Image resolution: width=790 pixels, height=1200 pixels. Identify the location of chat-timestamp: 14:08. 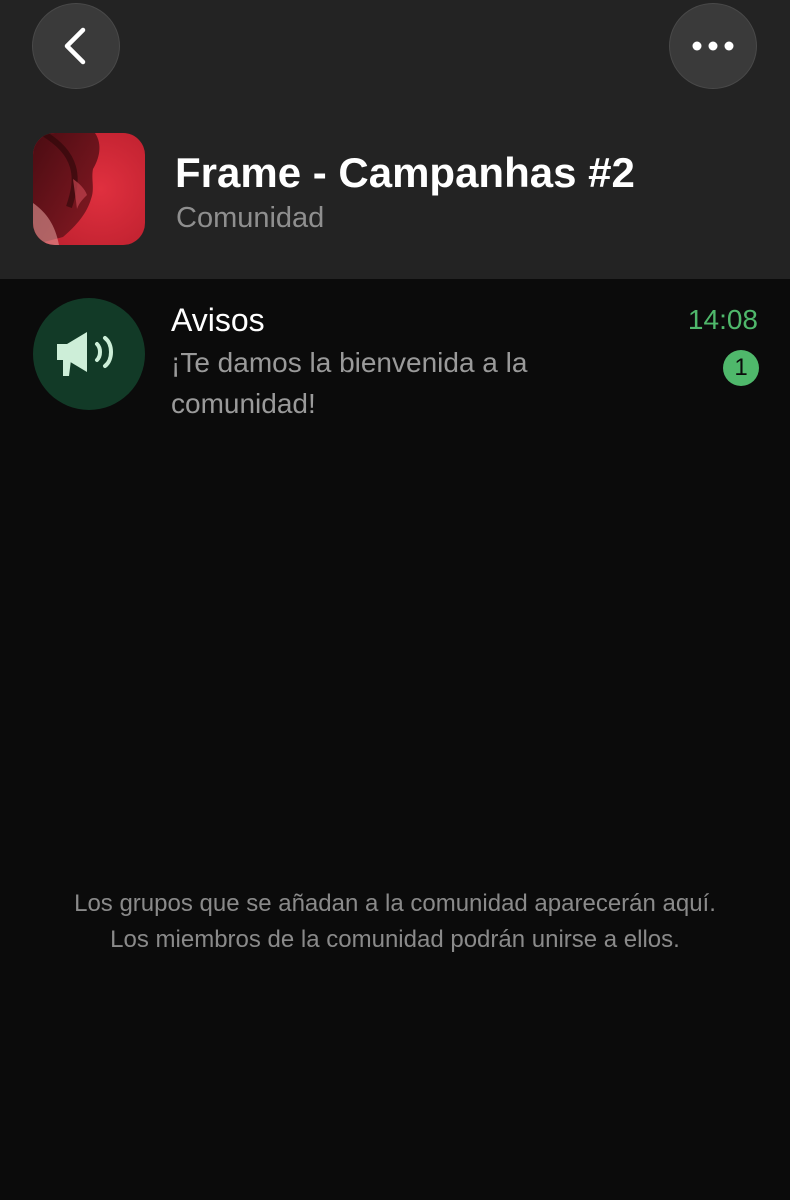
(722, 319).